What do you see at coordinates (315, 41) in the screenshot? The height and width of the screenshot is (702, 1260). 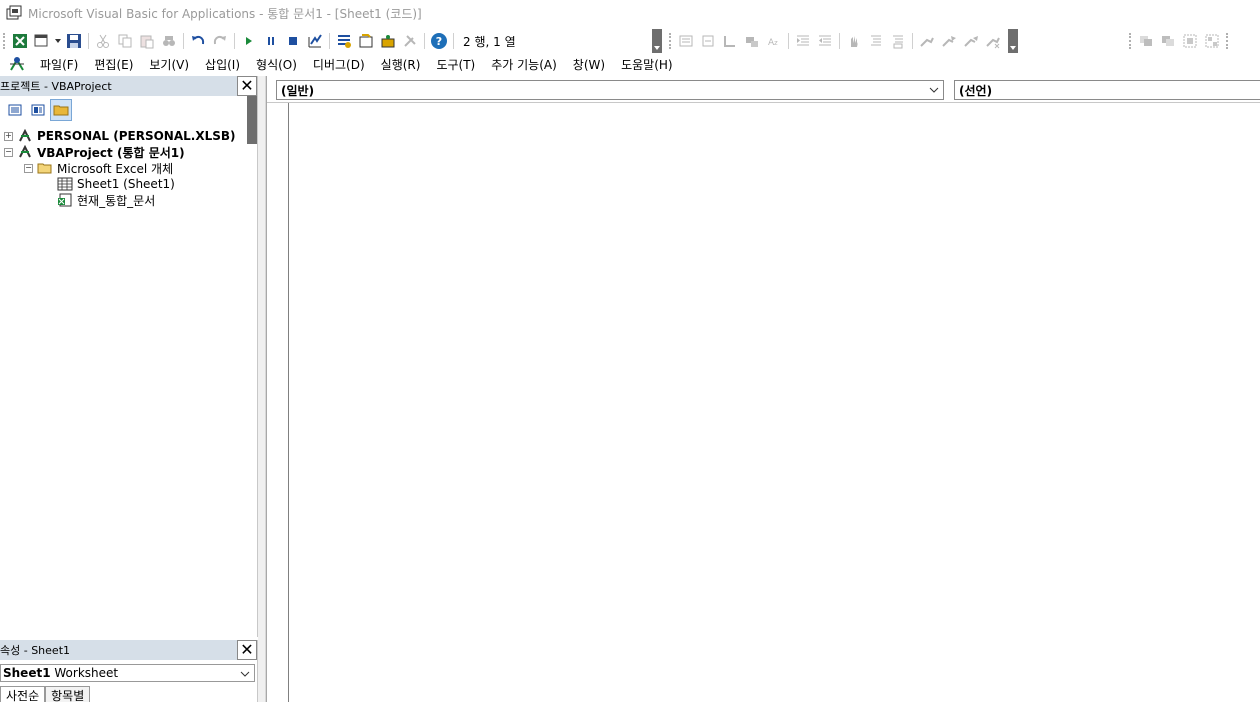 I see `design-mode-icon` at bounding box center [315, 41].